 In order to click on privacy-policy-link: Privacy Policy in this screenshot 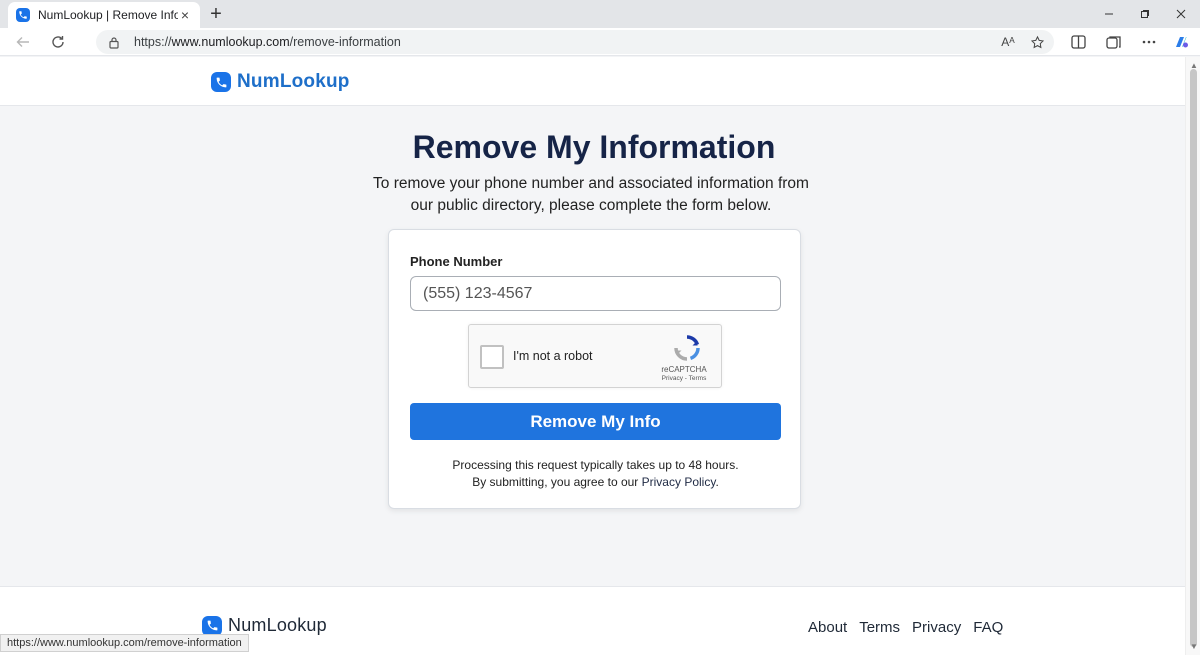, I will do `click(679, 482)`.